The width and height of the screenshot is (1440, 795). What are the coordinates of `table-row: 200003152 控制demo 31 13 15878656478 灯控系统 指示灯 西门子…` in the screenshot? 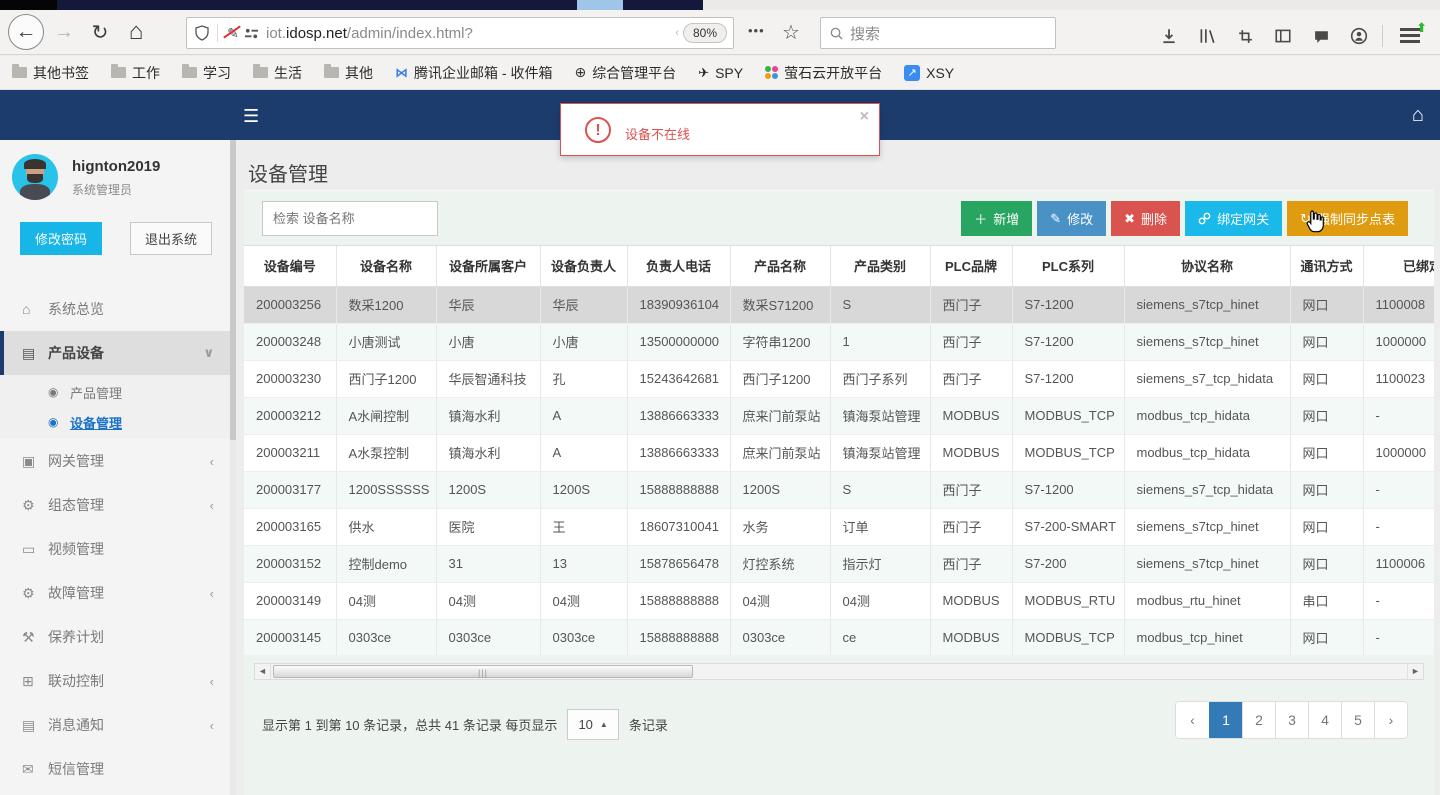 It's located at (839, 564).